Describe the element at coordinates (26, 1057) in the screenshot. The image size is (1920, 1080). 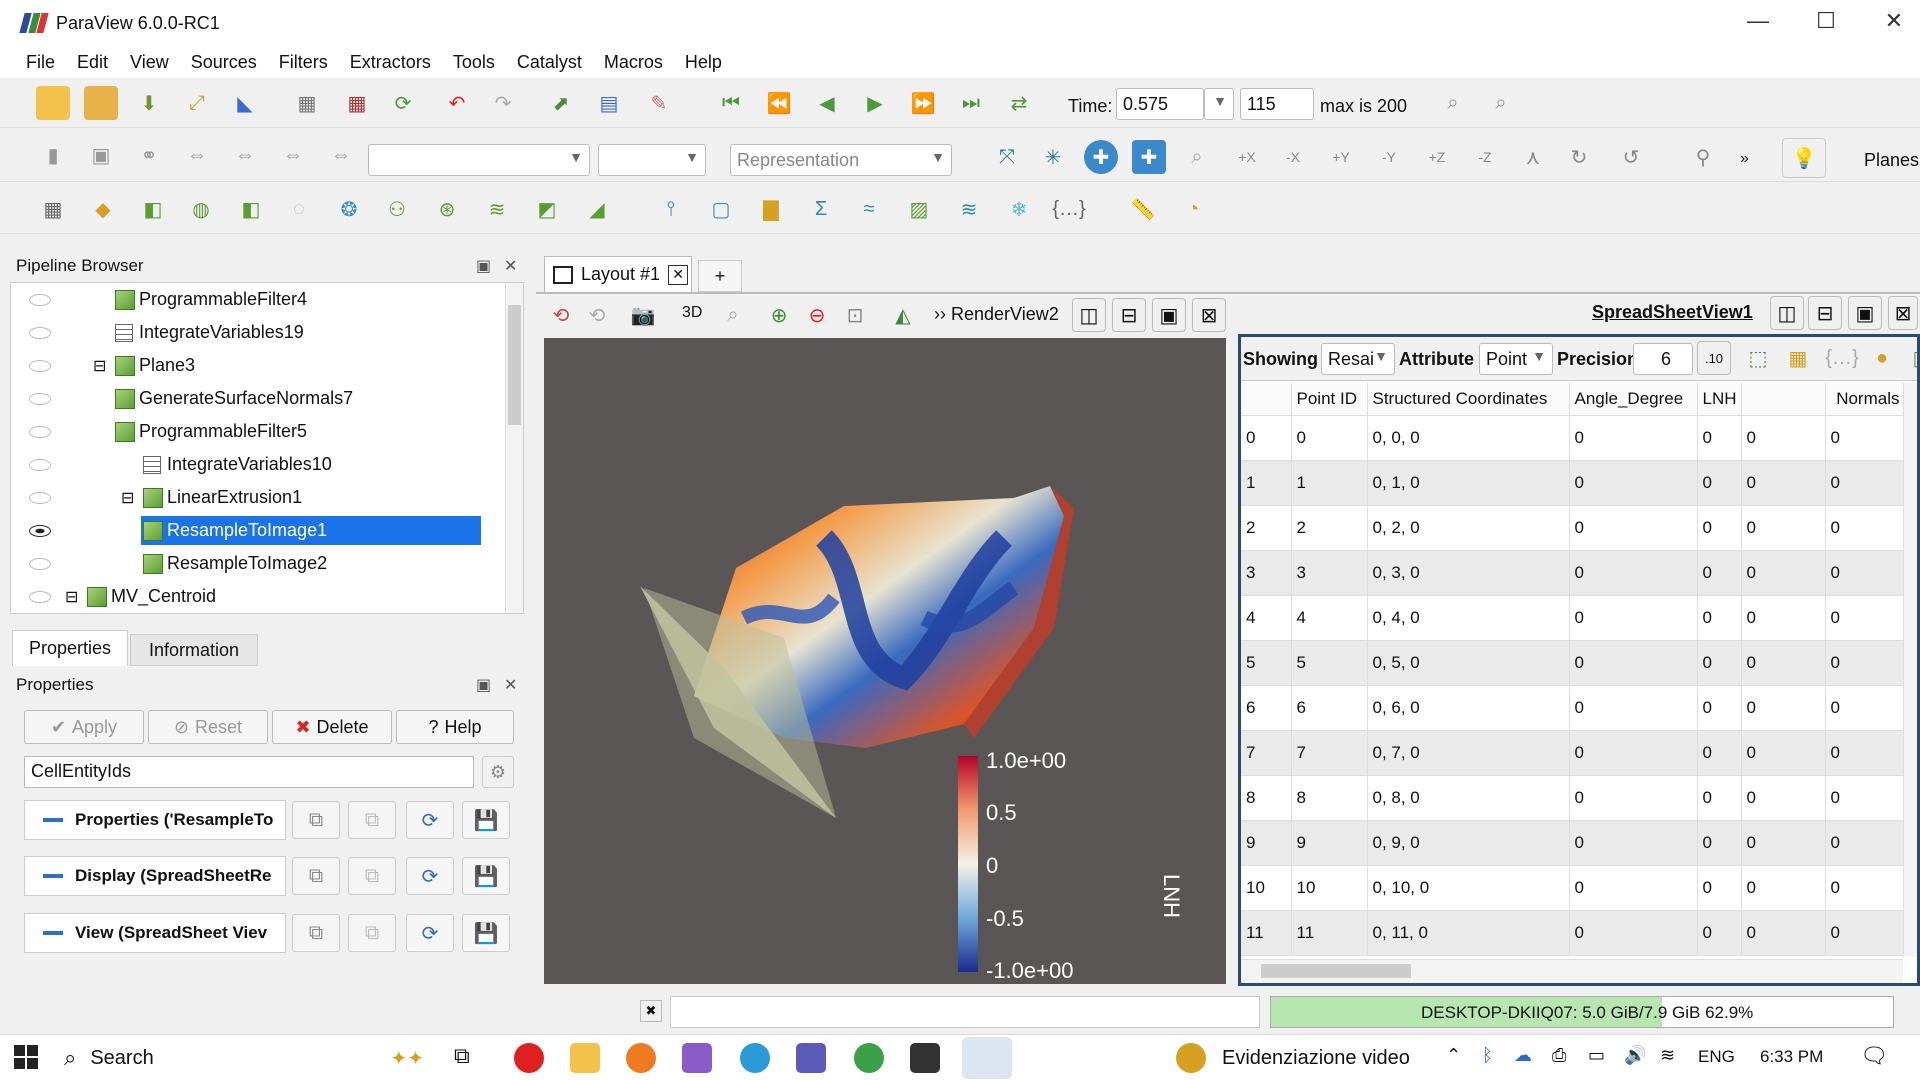
I see `windows-start-icon` at that location.